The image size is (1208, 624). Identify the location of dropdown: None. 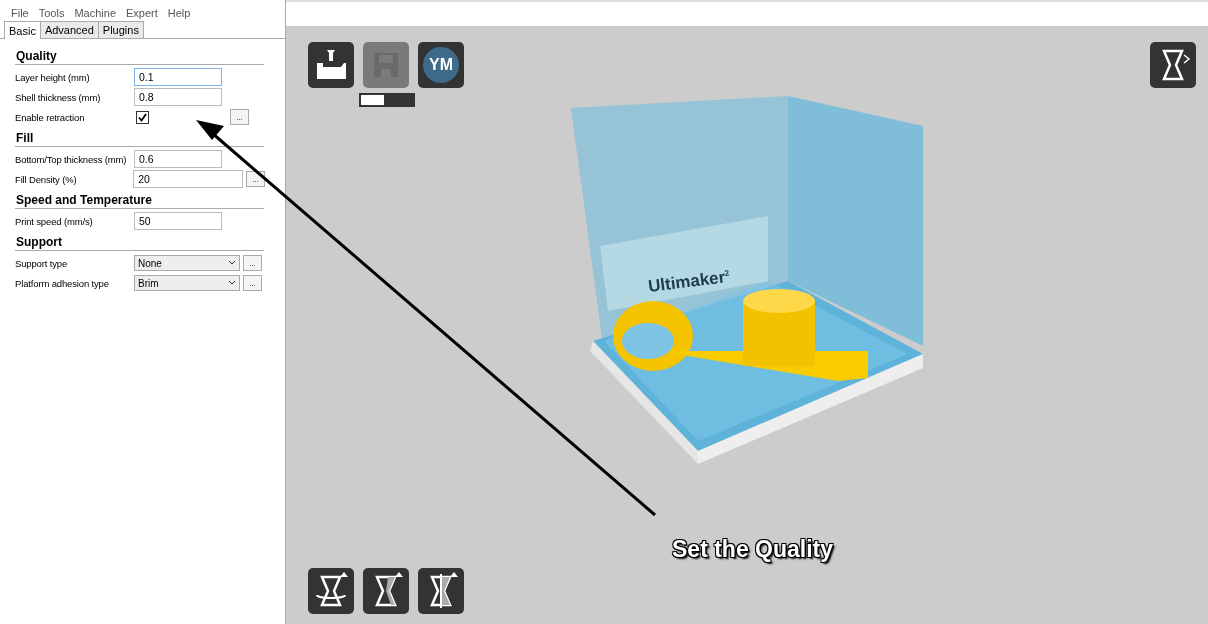
(187, 263).